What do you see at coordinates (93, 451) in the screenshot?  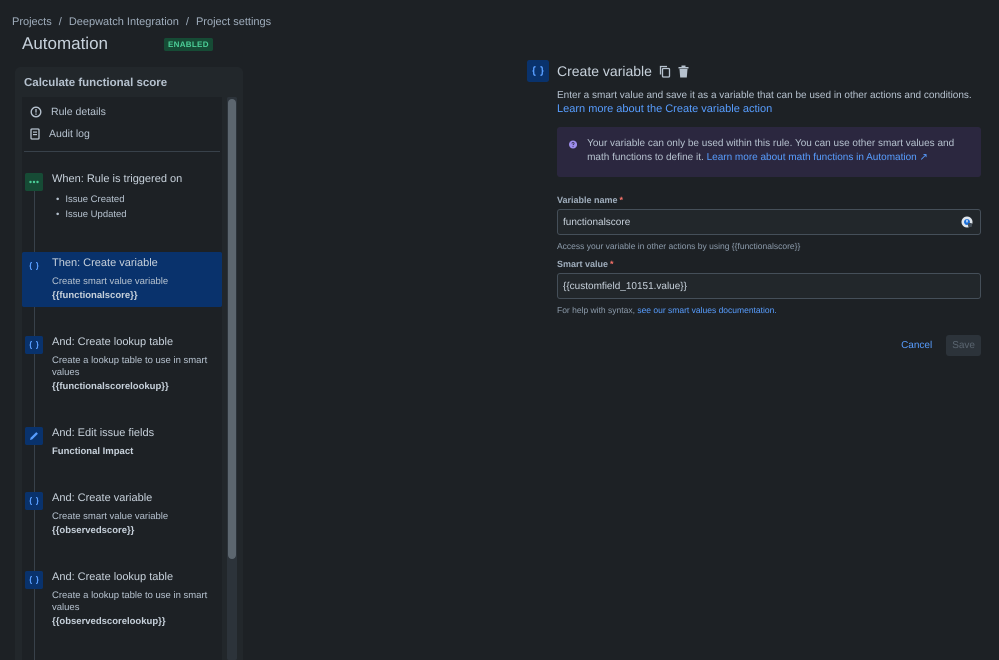 I see `step-value: Functional Impact` at bounding box center [93, 451].